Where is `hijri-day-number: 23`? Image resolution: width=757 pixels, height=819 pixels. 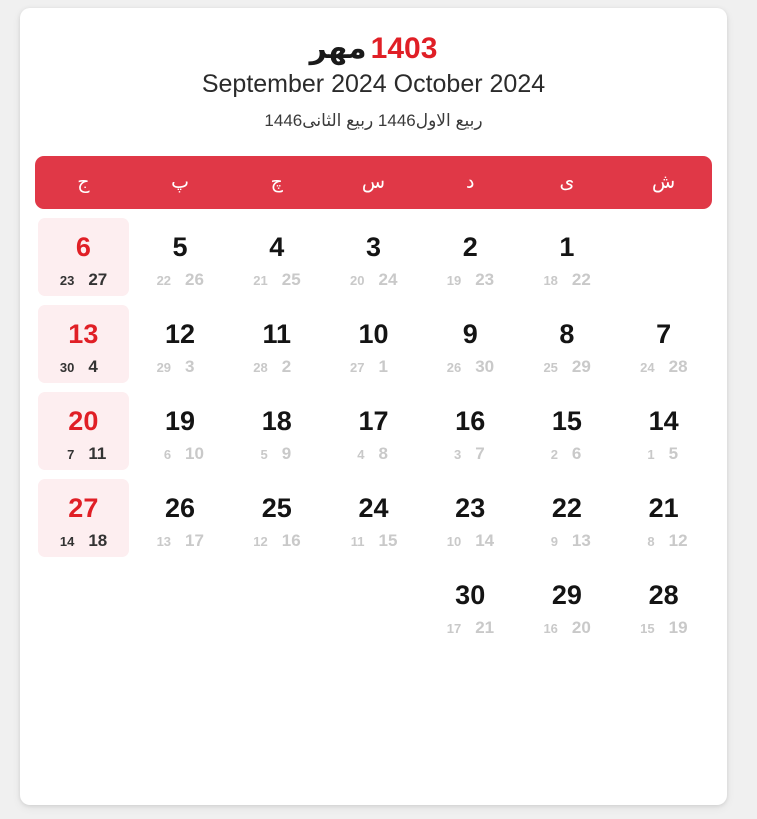
hijri-day-number: 23 is located at coordinates (67, 280).